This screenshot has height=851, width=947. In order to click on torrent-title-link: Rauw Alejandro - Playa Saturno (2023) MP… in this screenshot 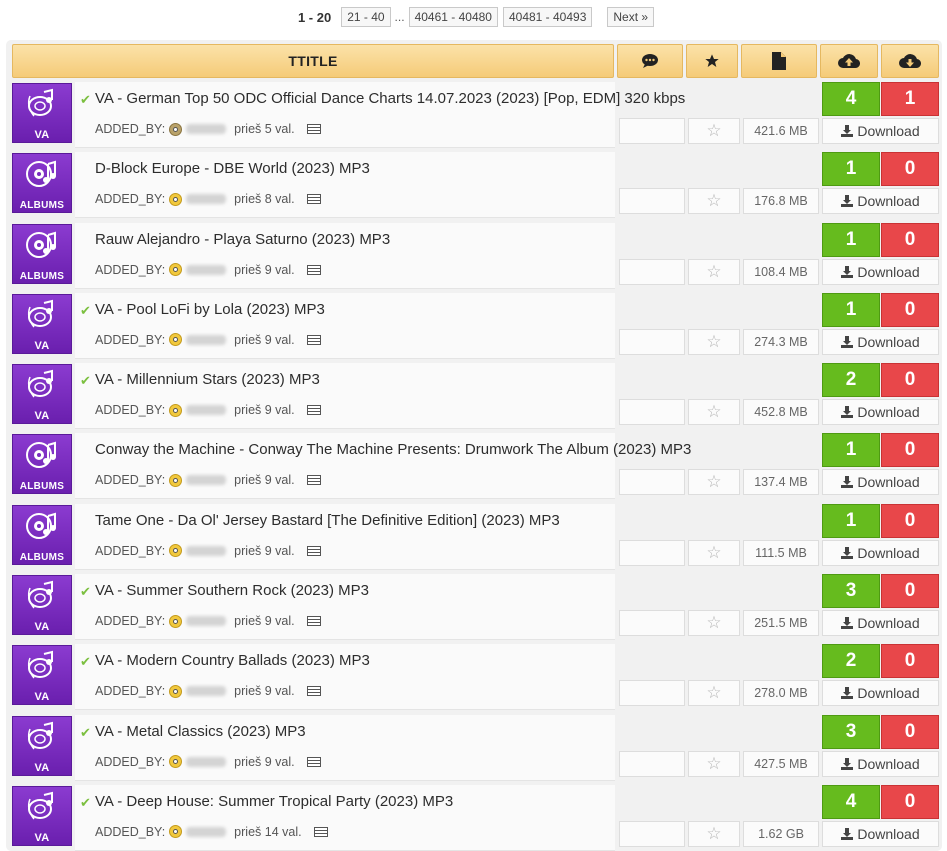, I will do `click(242, 239)`.